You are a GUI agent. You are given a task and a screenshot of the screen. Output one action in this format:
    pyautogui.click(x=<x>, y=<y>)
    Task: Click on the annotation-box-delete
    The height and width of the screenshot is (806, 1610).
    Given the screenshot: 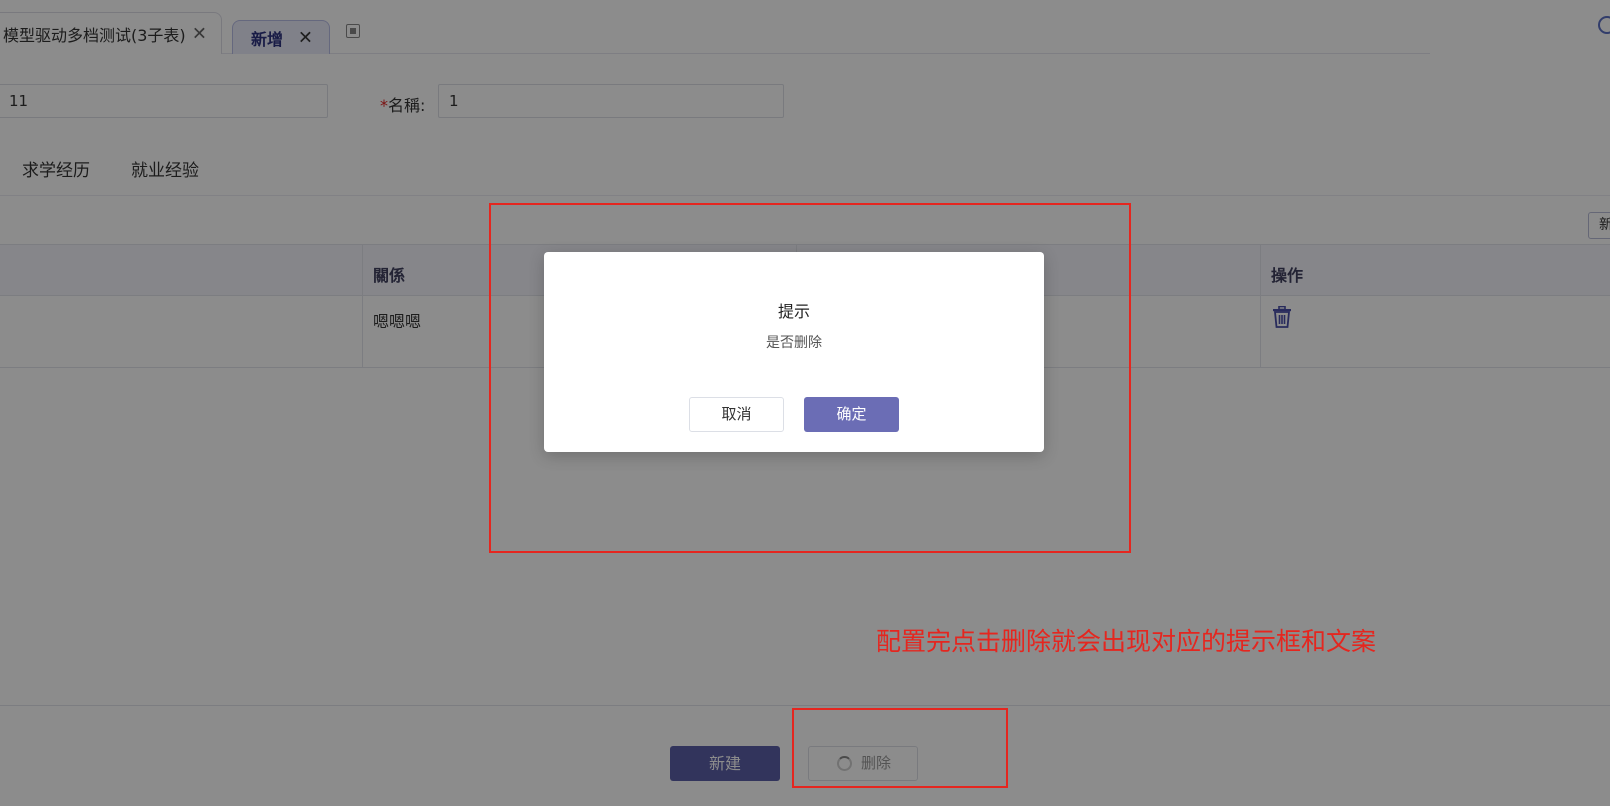 What is the action you would take?
    pyautogui.click(x=900, y=748)
    